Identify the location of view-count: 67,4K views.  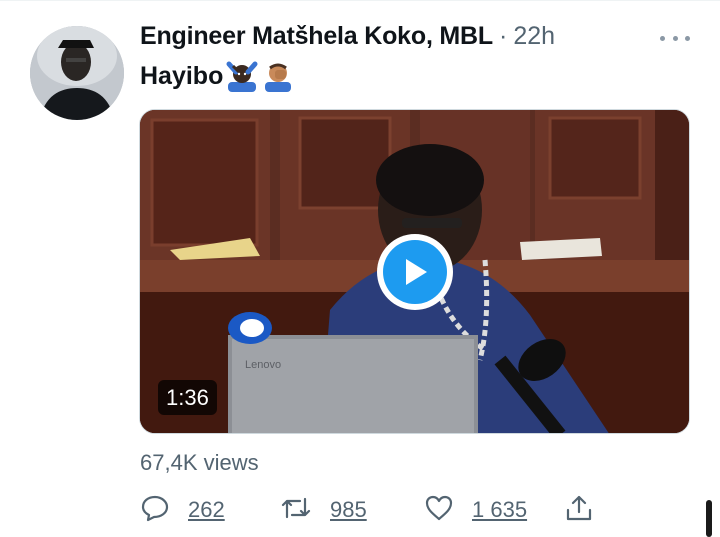
(199, 462).